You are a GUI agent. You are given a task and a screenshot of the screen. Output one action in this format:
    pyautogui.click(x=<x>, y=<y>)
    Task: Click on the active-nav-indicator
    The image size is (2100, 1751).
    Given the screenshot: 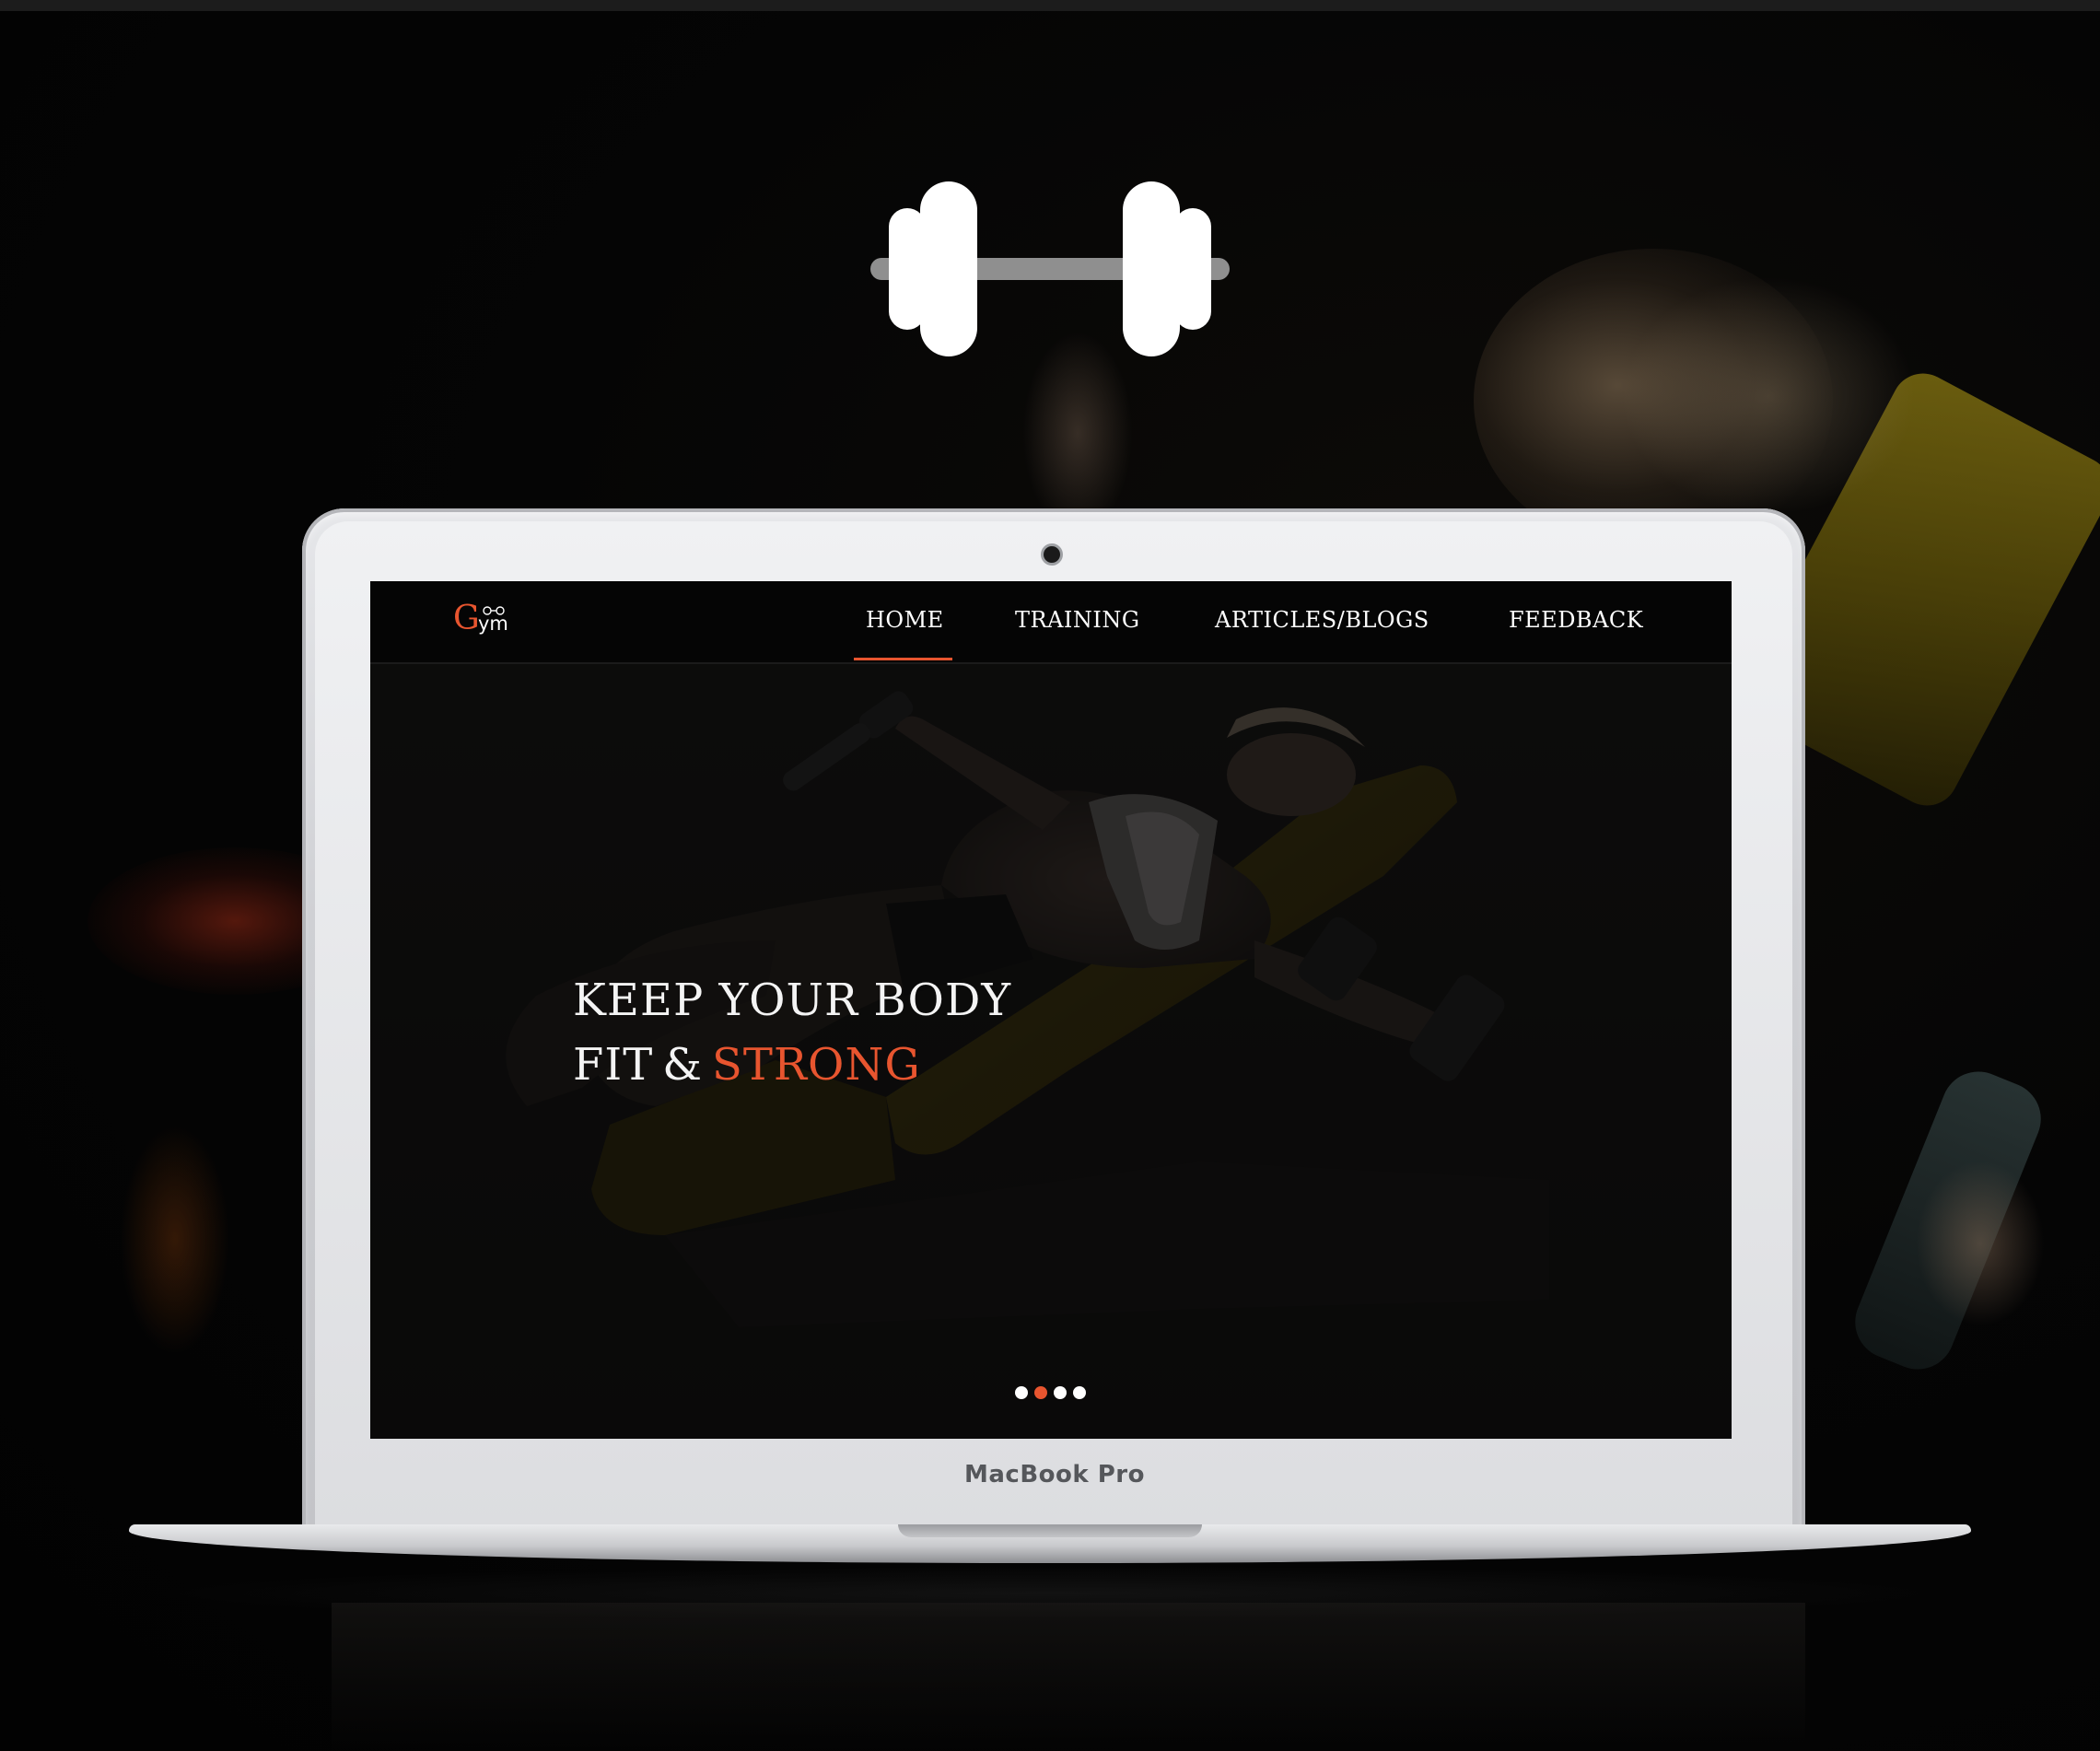 What is the action you would take?
    pyautogui.click(x=903, y=659)
    